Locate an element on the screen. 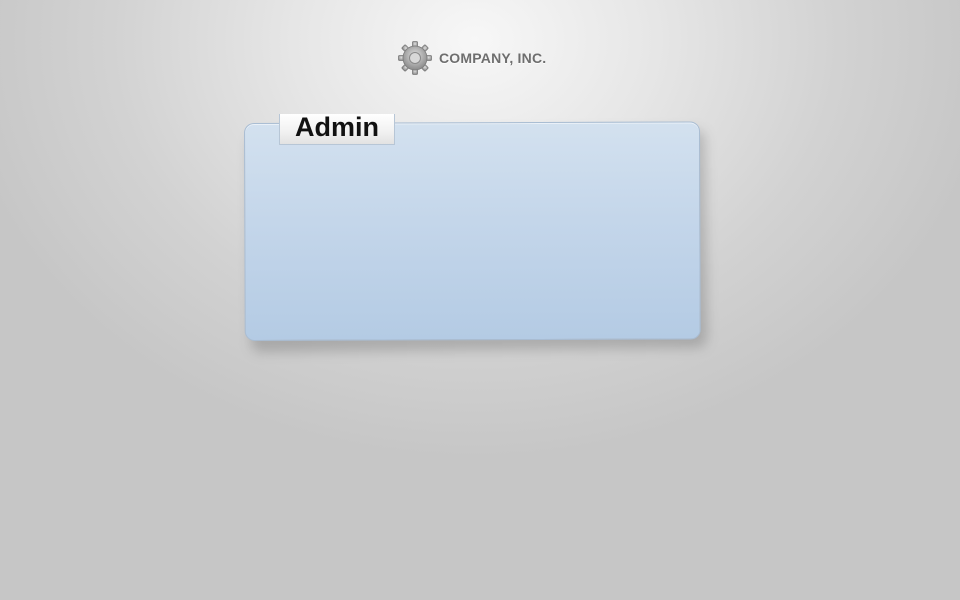 This screenshot has width=960, height=600. company-logo: COMPANY, INC. is located at coordinates (471, 58).